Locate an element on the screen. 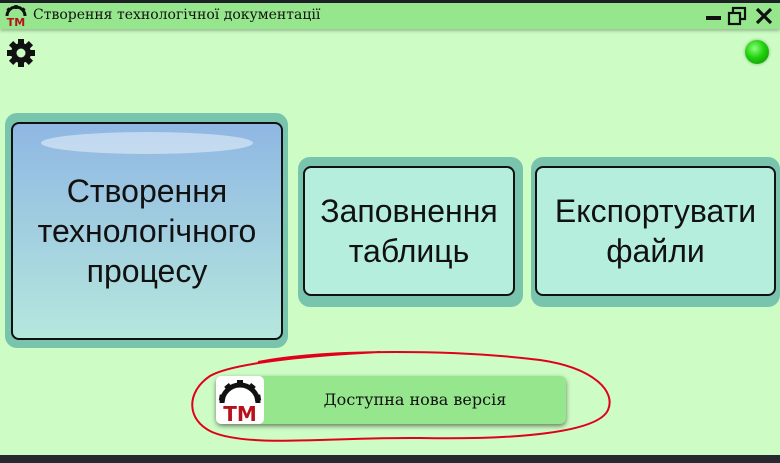 The image size is (780, 463). app-logo-icon: TM is located at coordinates (16, 17).